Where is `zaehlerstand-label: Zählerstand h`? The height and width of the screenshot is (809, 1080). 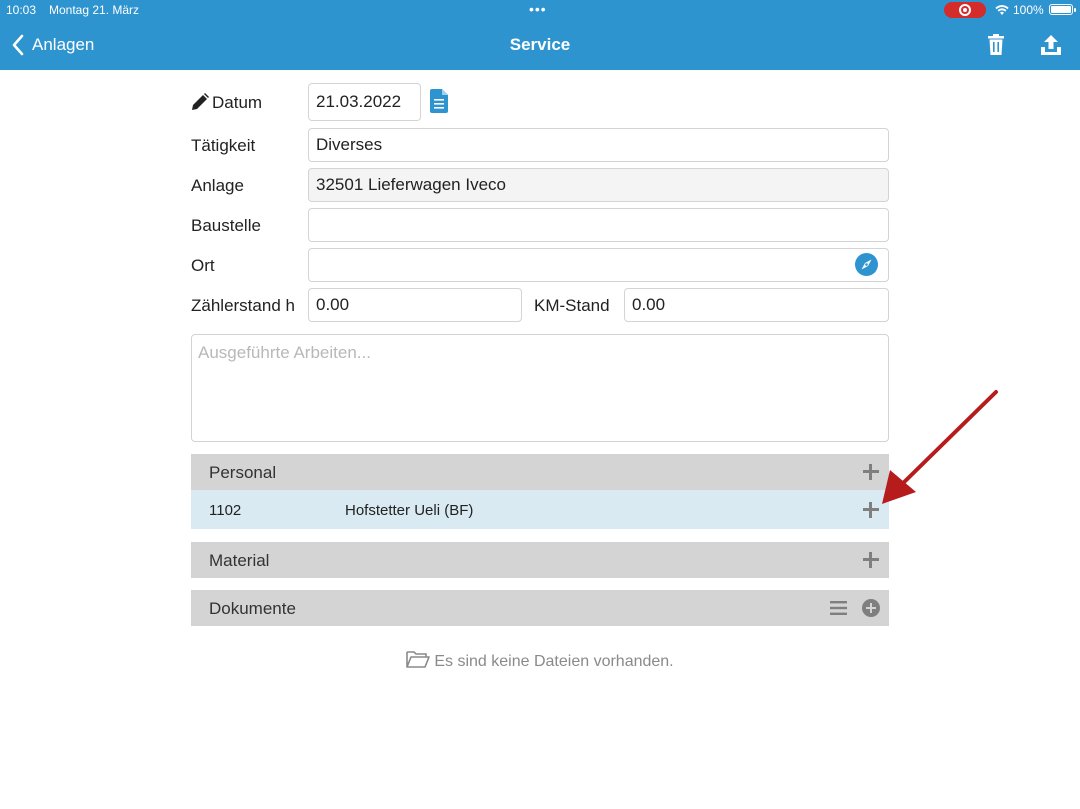 zaehlerstand-label: Zählerstand h is located at coordinates (243, 305).